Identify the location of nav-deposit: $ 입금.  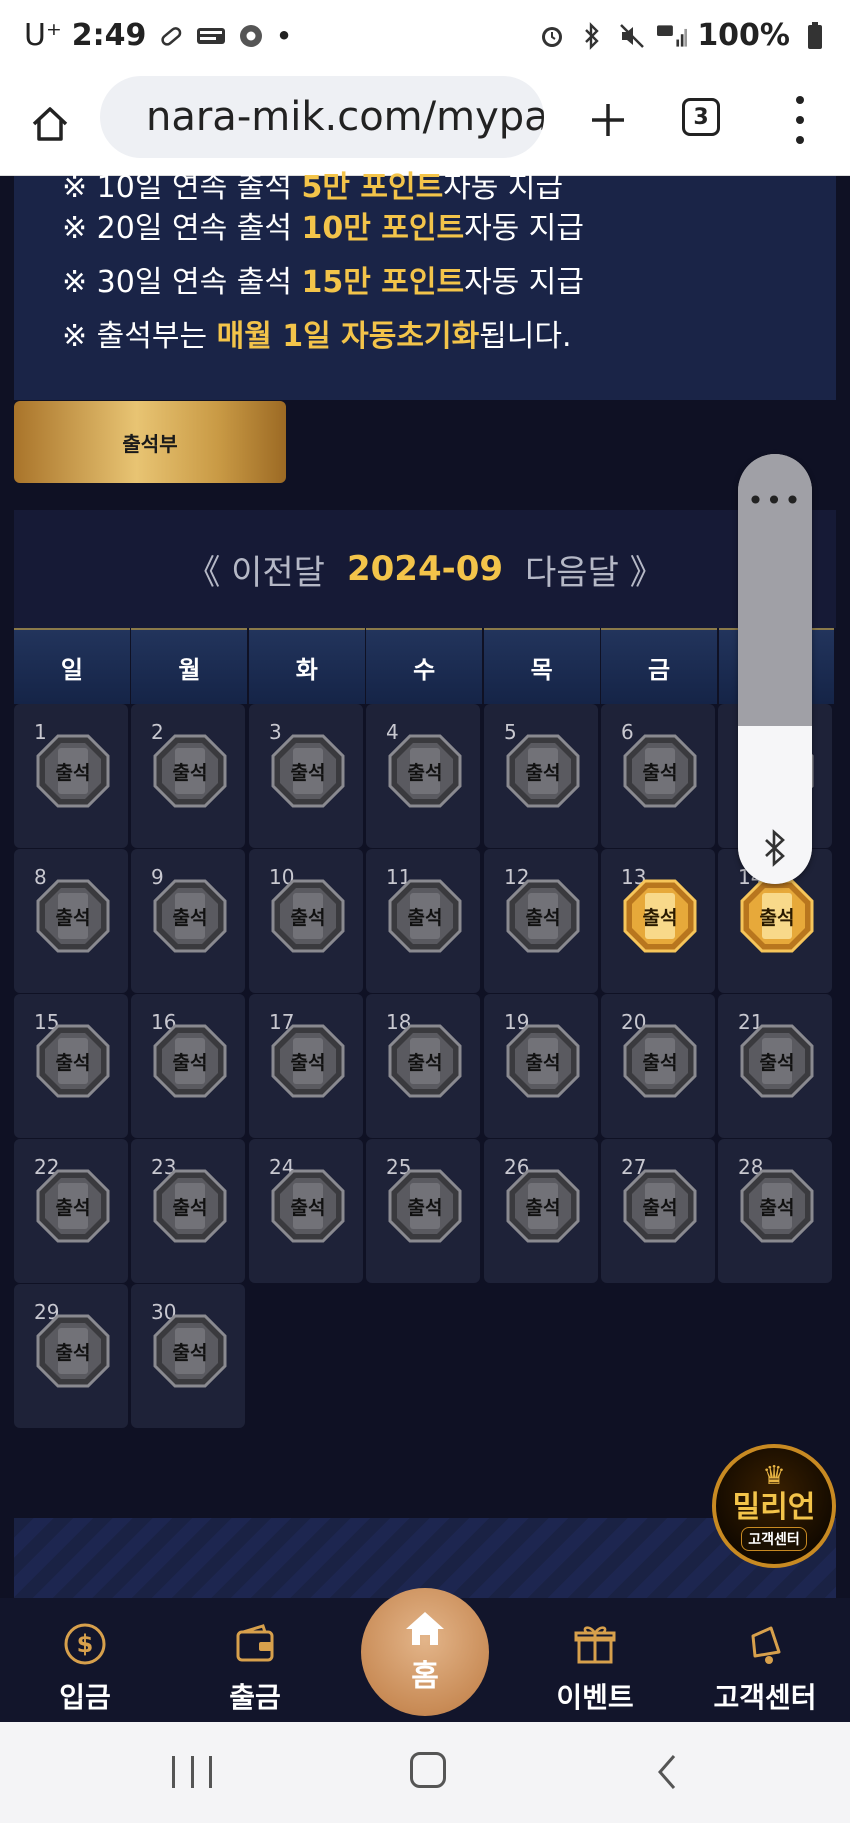
(85, 1660).